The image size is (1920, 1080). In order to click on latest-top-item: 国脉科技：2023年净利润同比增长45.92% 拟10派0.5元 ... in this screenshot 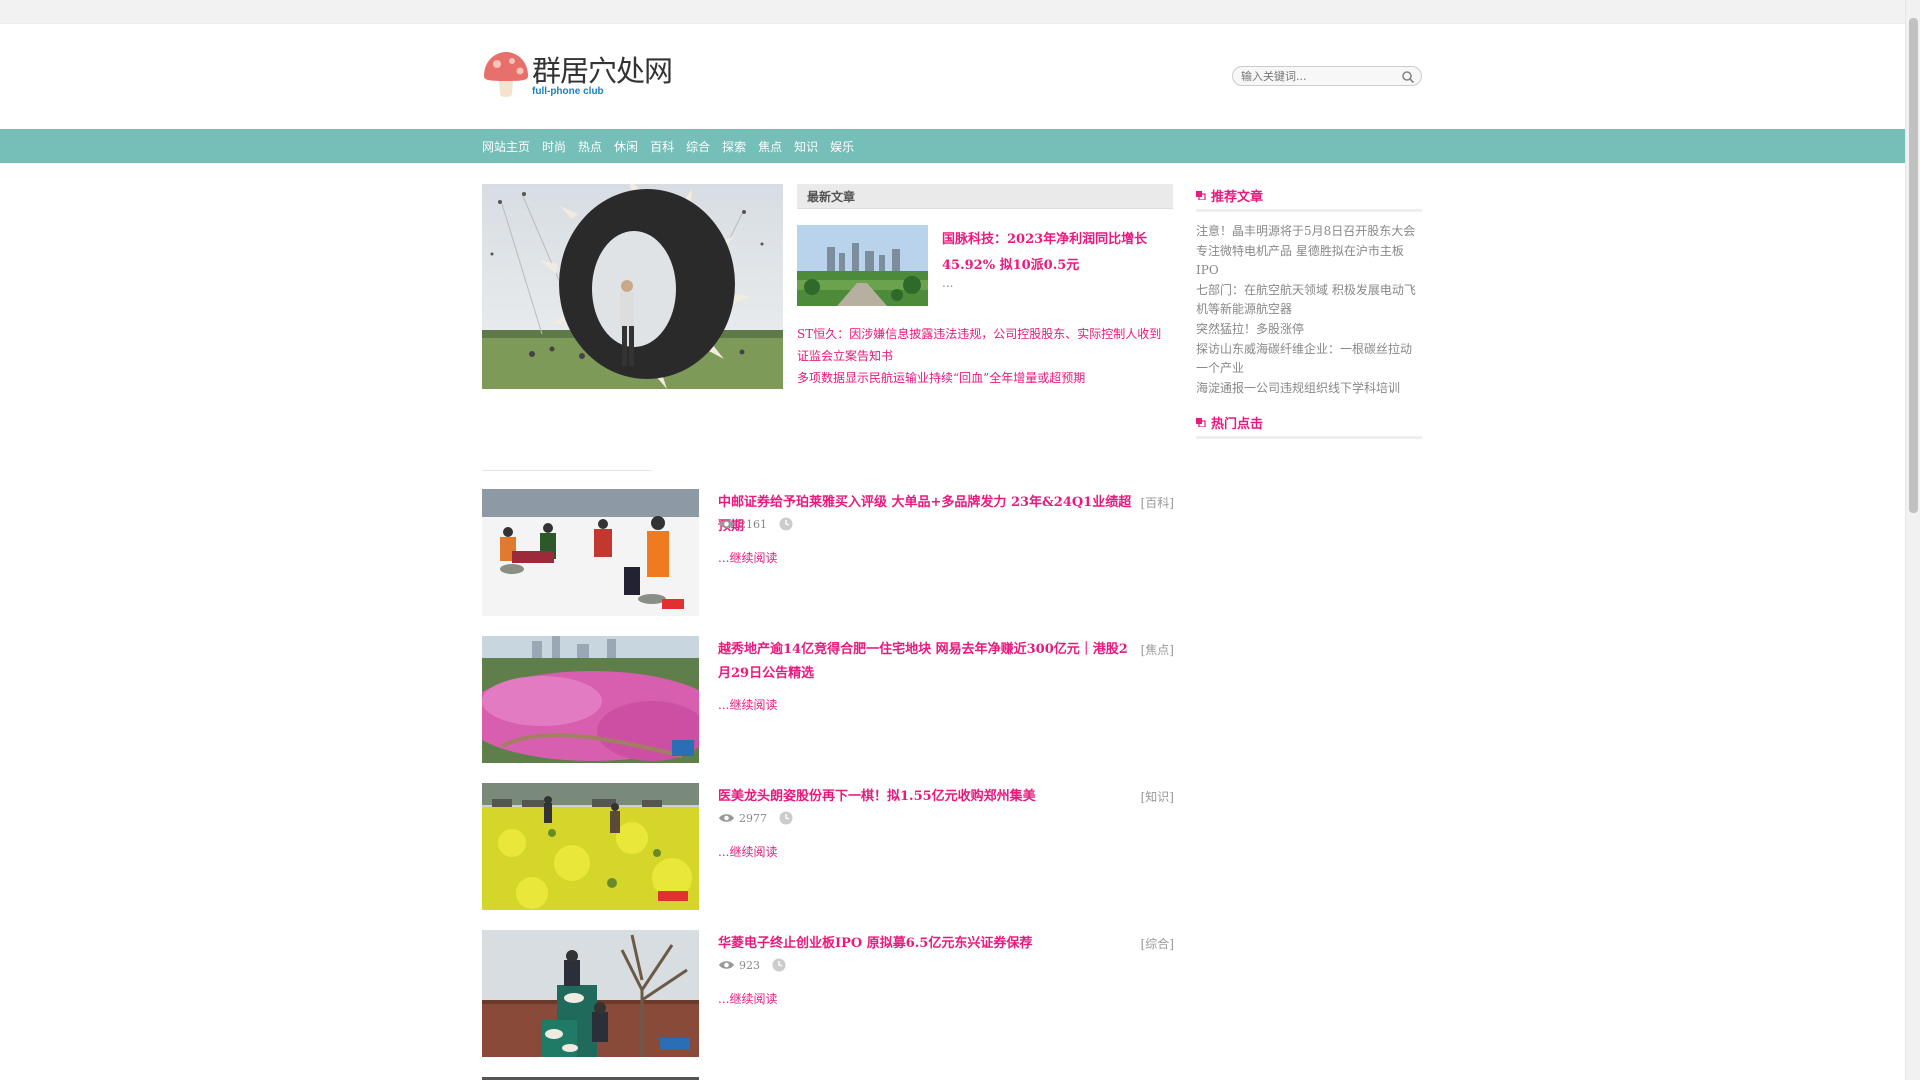, I will do `click(985, 272)`.